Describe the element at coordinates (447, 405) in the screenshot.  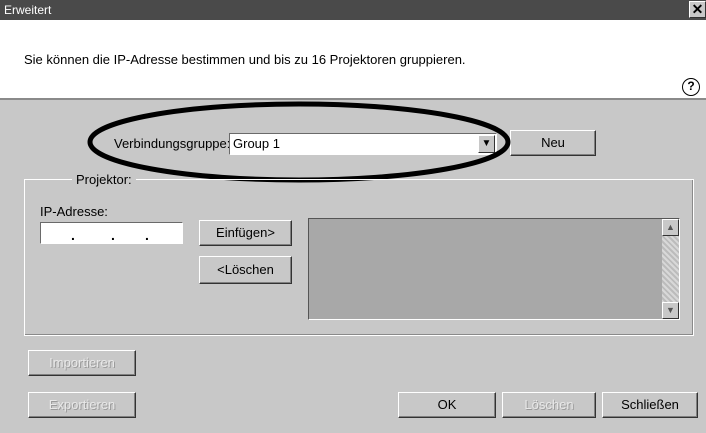
I see `ok-button: OK` at that location.